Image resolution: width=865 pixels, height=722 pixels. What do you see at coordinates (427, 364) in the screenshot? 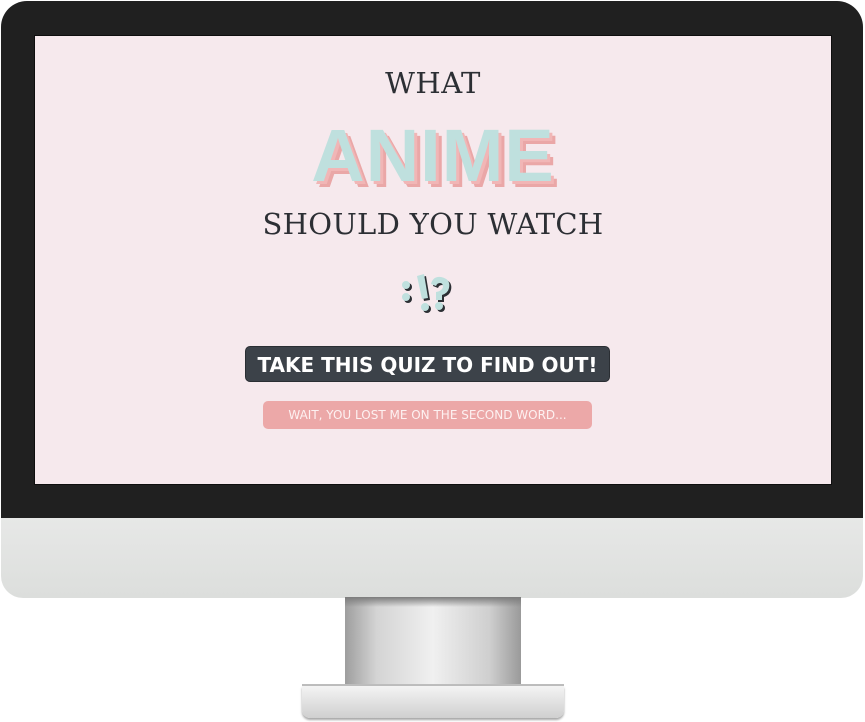
I see `take-quiz-button: TAKE THIS QUIZ TO FIND OUT!` at bounding box center [427, 364].